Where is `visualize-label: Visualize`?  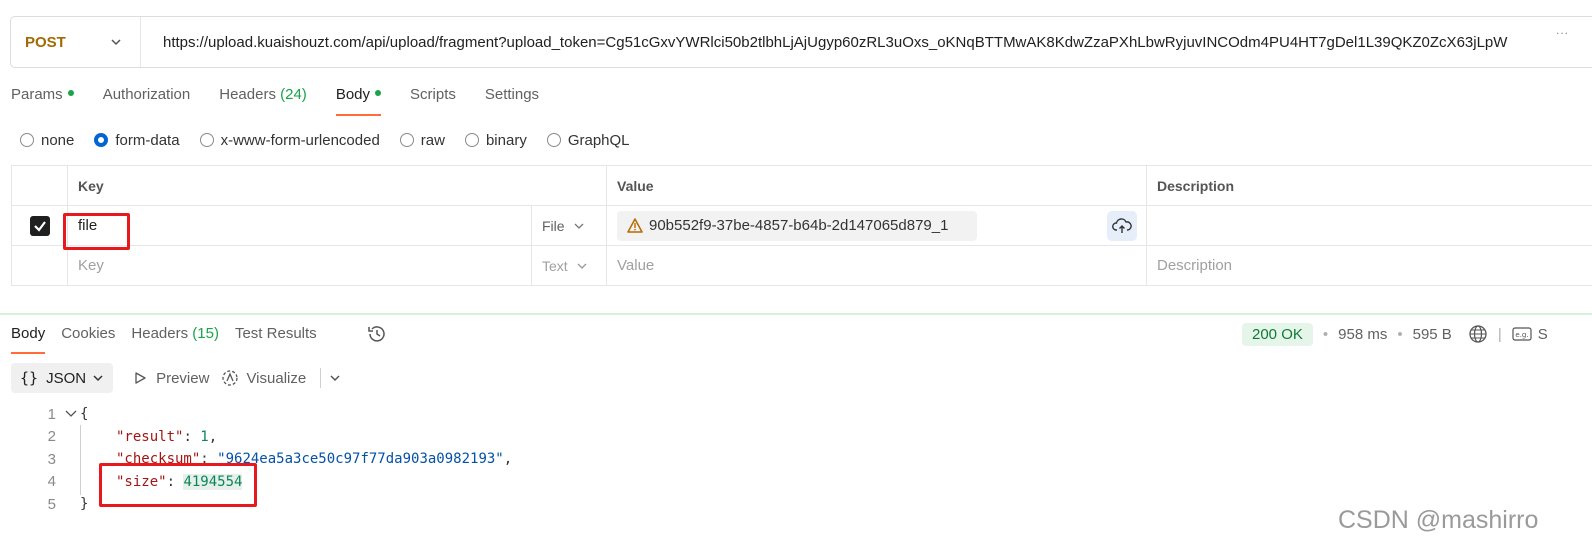 visualize-label: Visualize is located at coordinates (276, 378).